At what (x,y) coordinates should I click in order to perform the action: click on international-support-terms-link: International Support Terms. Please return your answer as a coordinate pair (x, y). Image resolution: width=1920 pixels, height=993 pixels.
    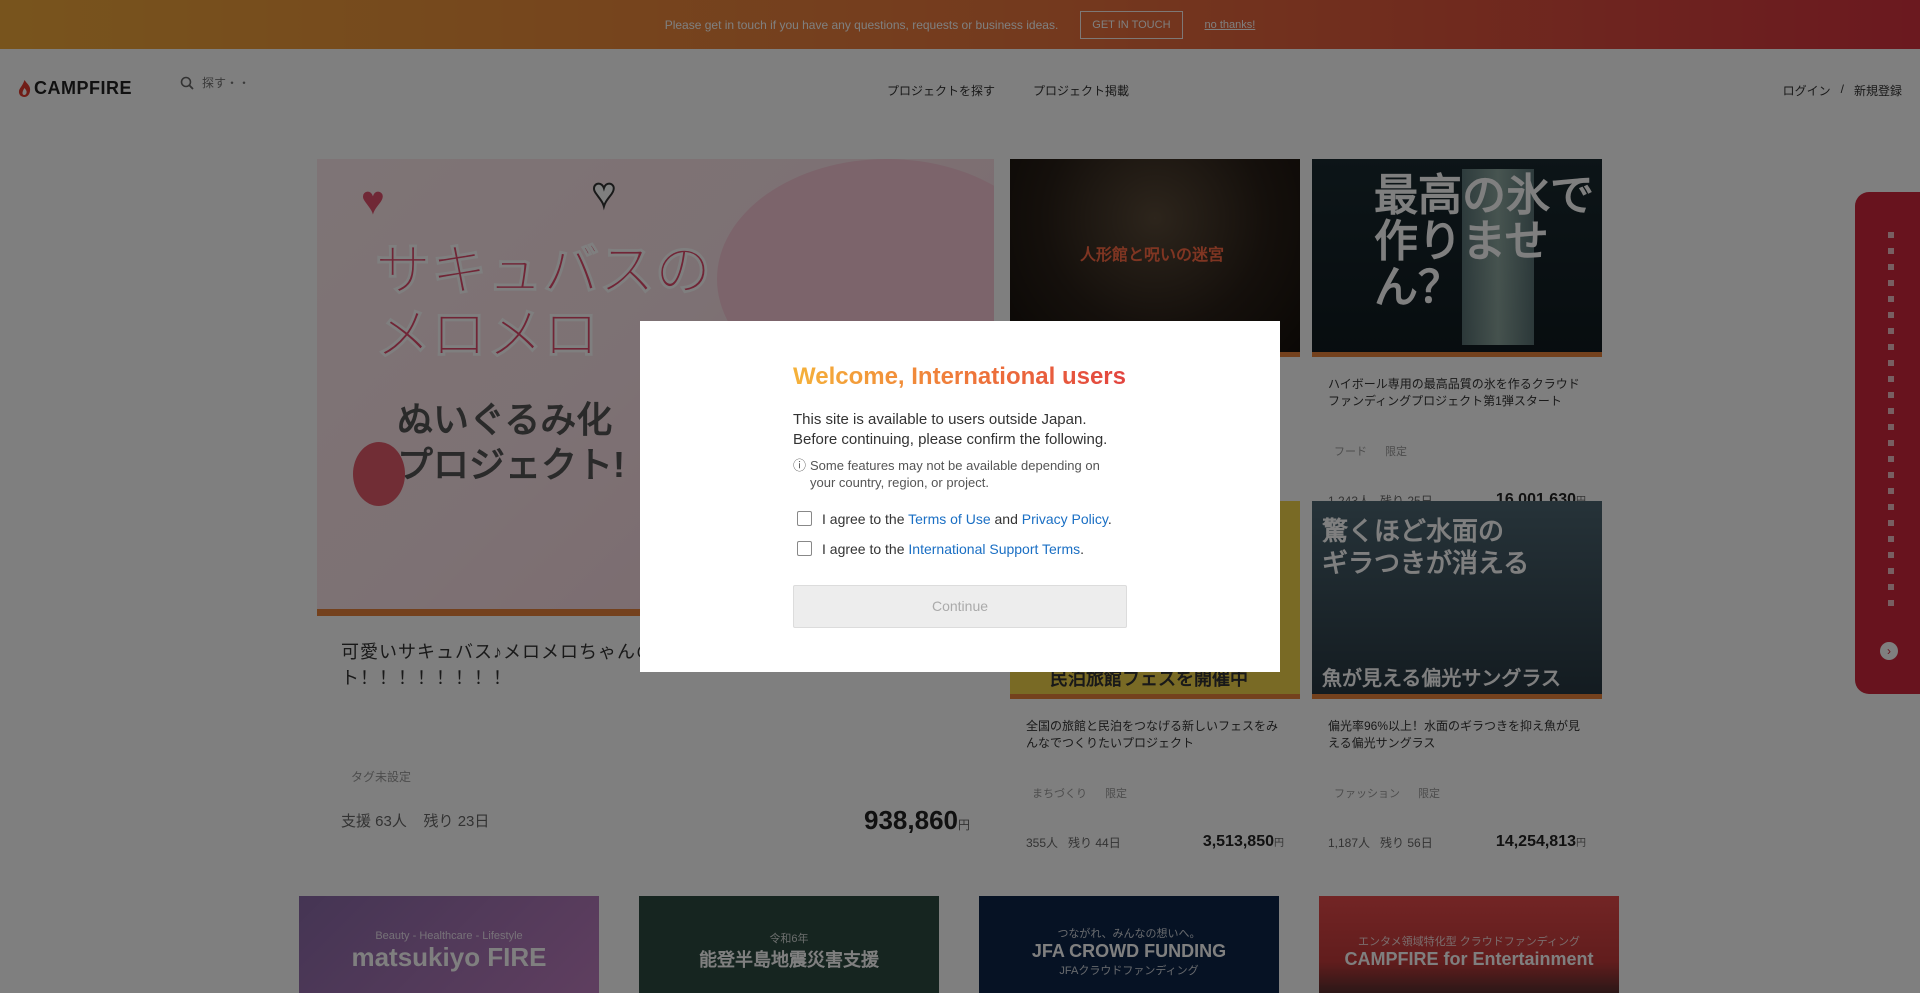
    Looking at the image, I should click on (994, 549).